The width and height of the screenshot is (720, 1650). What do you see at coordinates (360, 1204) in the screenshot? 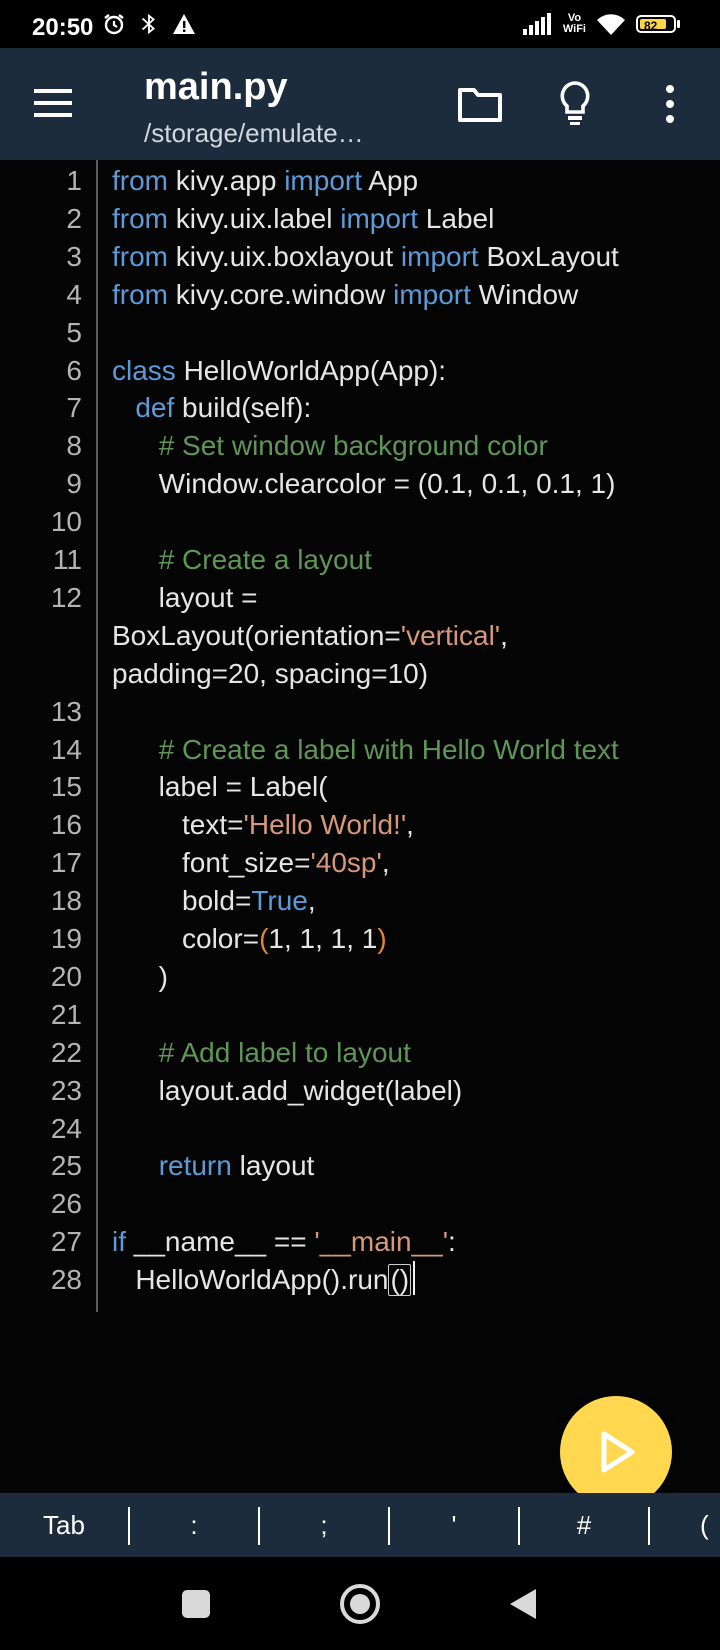
I see `code-line: 26` at bounding box center [360, 1204].